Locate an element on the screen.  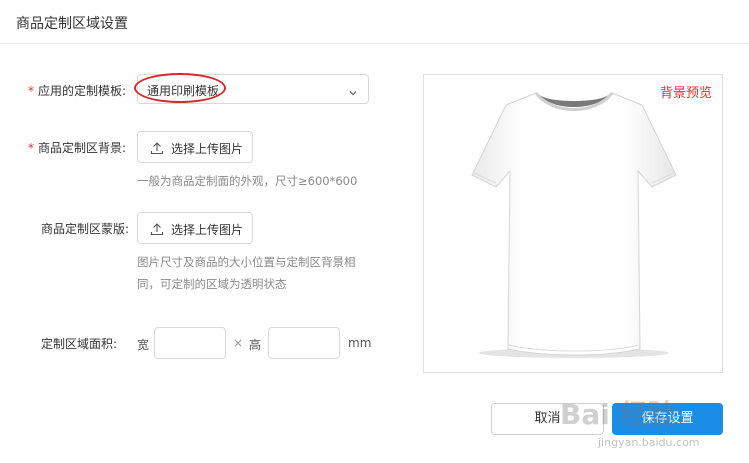
upload-mask-button: 选择上传图片 is located at coordinates (195, 228).